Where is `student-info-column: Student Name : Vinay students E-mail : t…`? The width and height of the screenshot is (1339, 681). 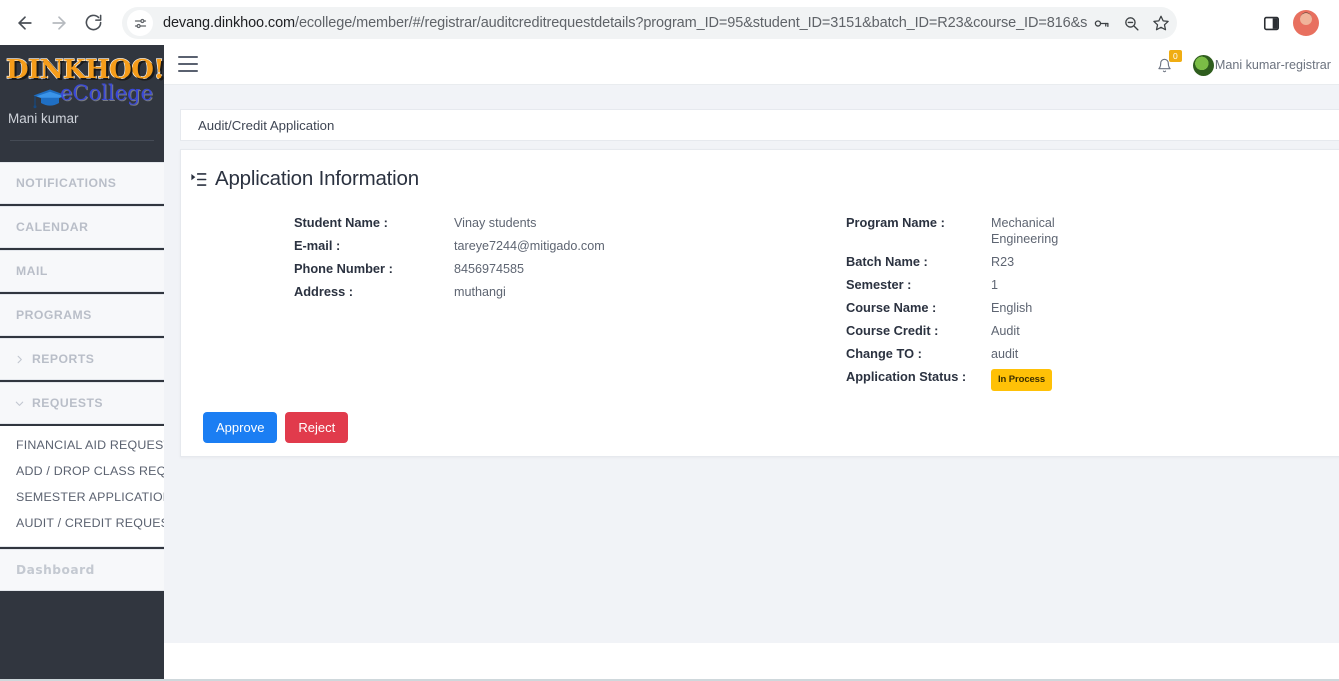 student-info-column: Student Name : Vinay students E-mail : t… is located at coordinates (504, 261).